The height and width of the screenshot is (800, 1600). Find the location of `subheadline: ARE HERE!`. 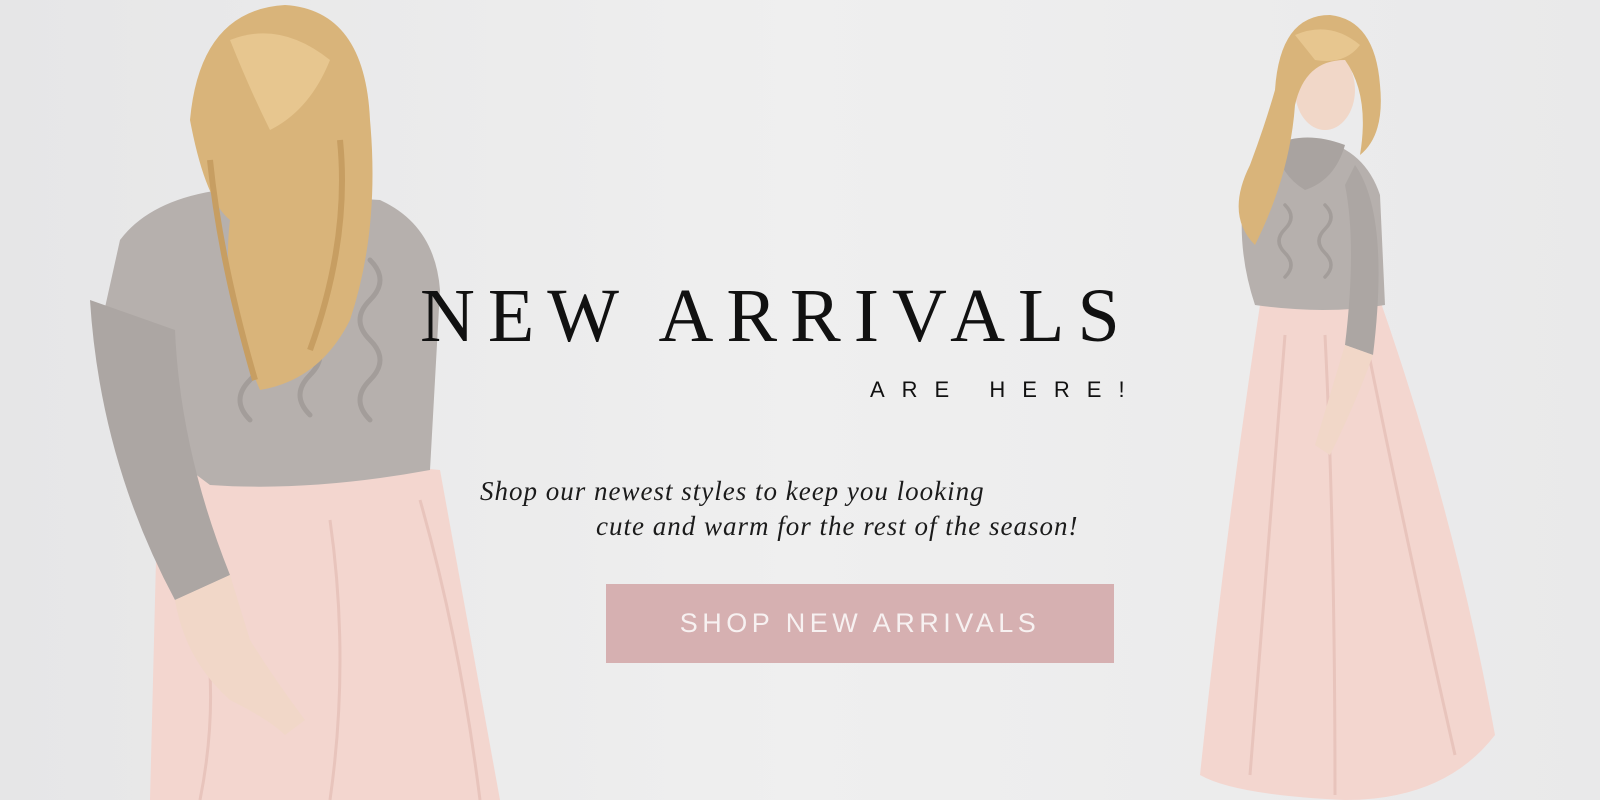

subheadline: ARE HERE! is located at coordinates (1006, 389).